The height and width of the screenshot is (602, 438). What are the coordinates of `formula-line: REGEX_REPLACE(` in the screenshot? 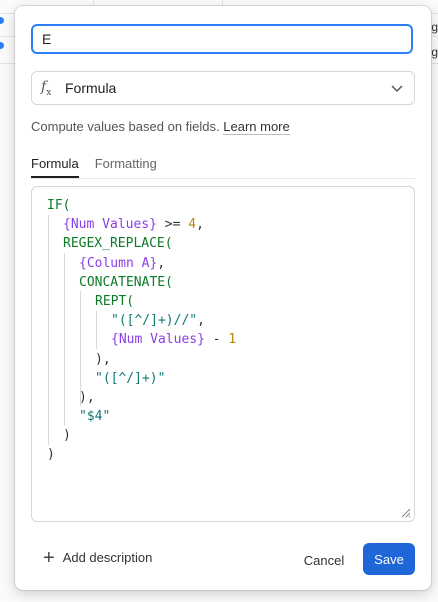 It's located at (141, 243).